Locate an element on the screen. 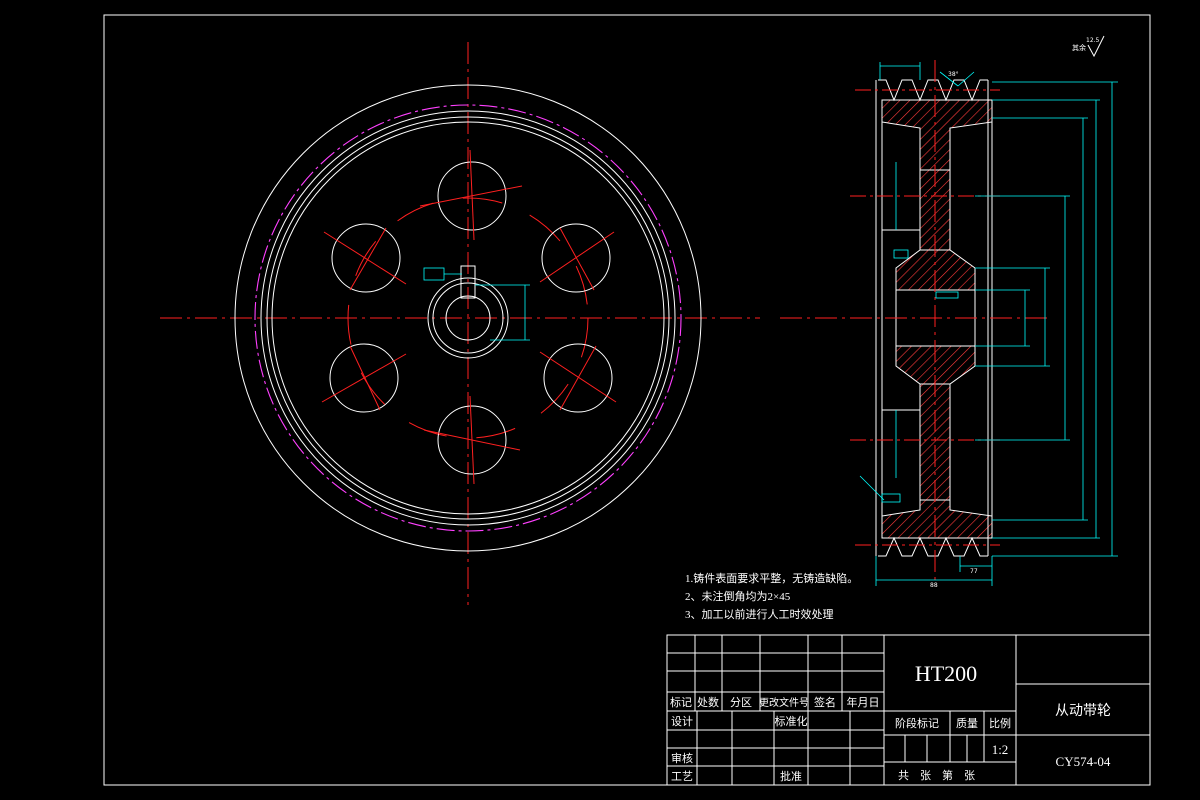  scale-value: 1:2 is located at coordinates (1000, 749).